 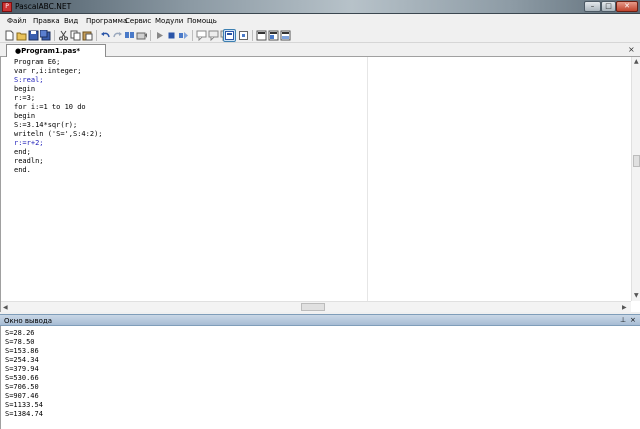 I want to click on close-tab-icon: ×, so click(x=631, y=49).